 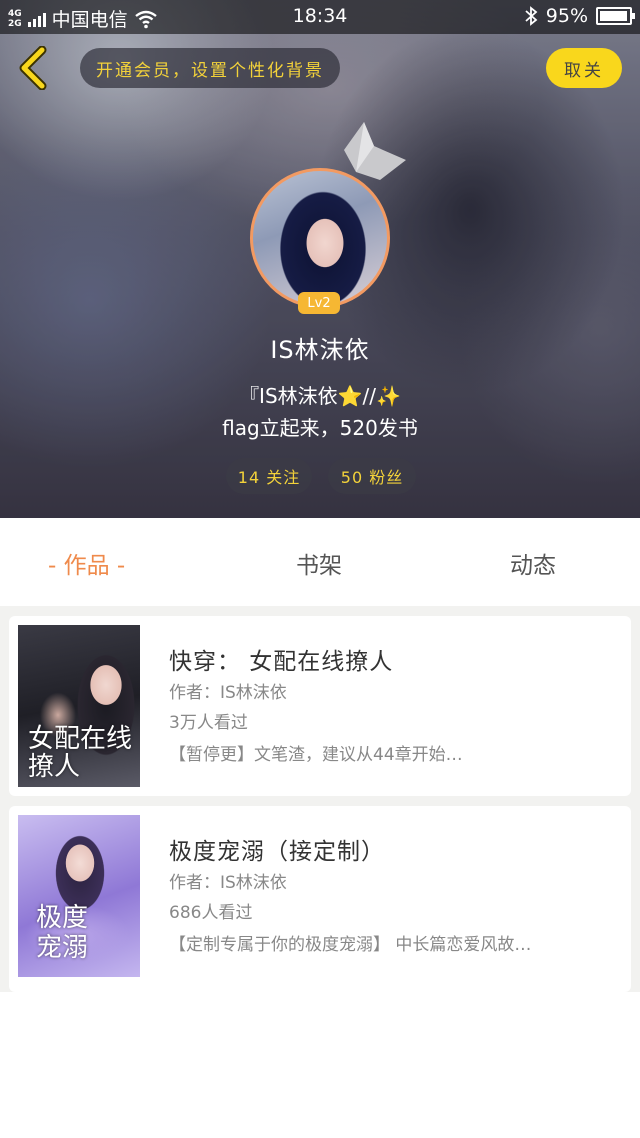 What do you see at coordinates (531, 16) in the screenshot?
I see `bluetooth-icon` at bounding box center [531, 16].